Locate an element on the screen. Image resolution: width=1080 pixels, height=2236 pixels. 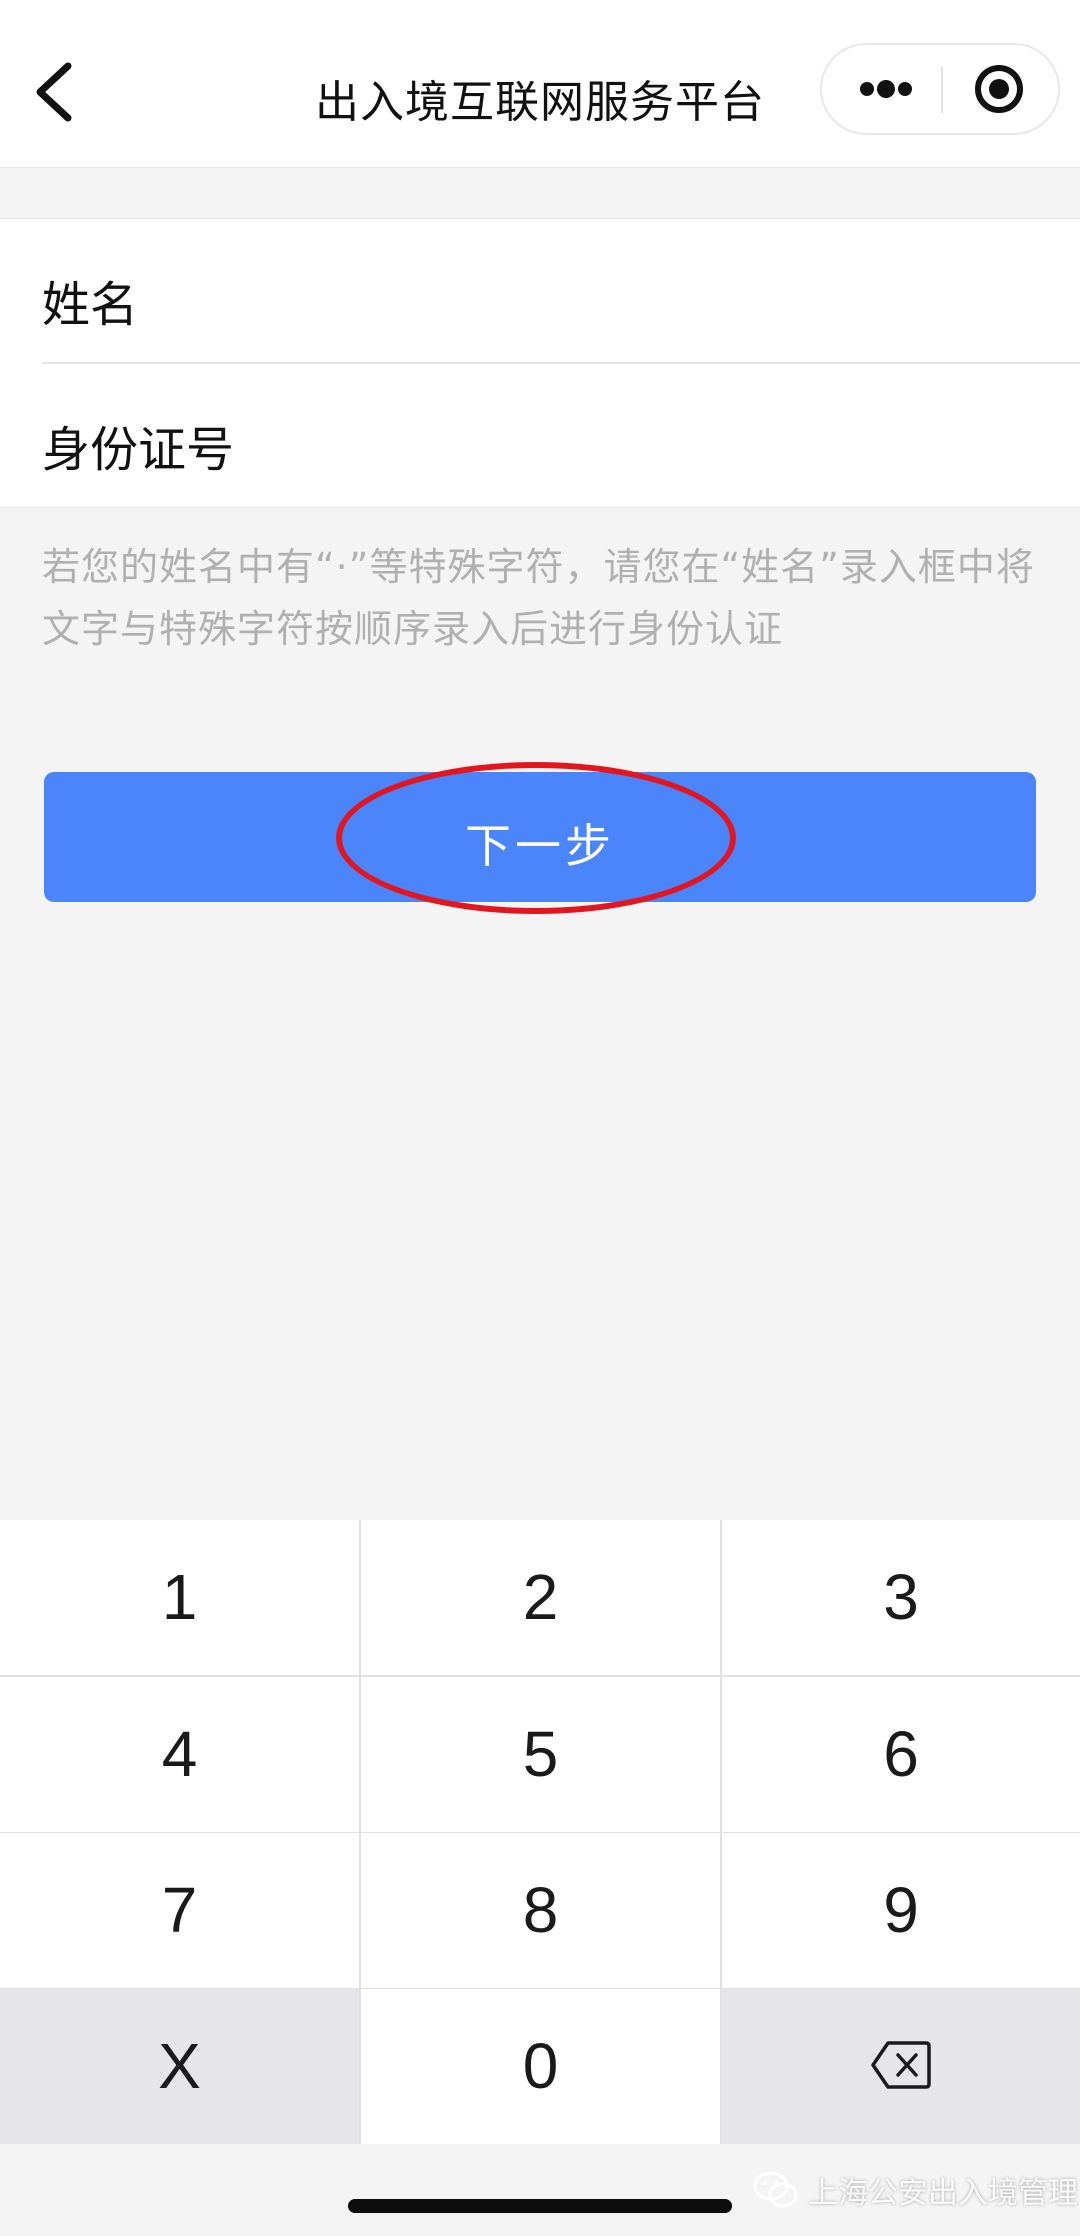
next-step-label: 下一步 is located at coordinates (540, 846).